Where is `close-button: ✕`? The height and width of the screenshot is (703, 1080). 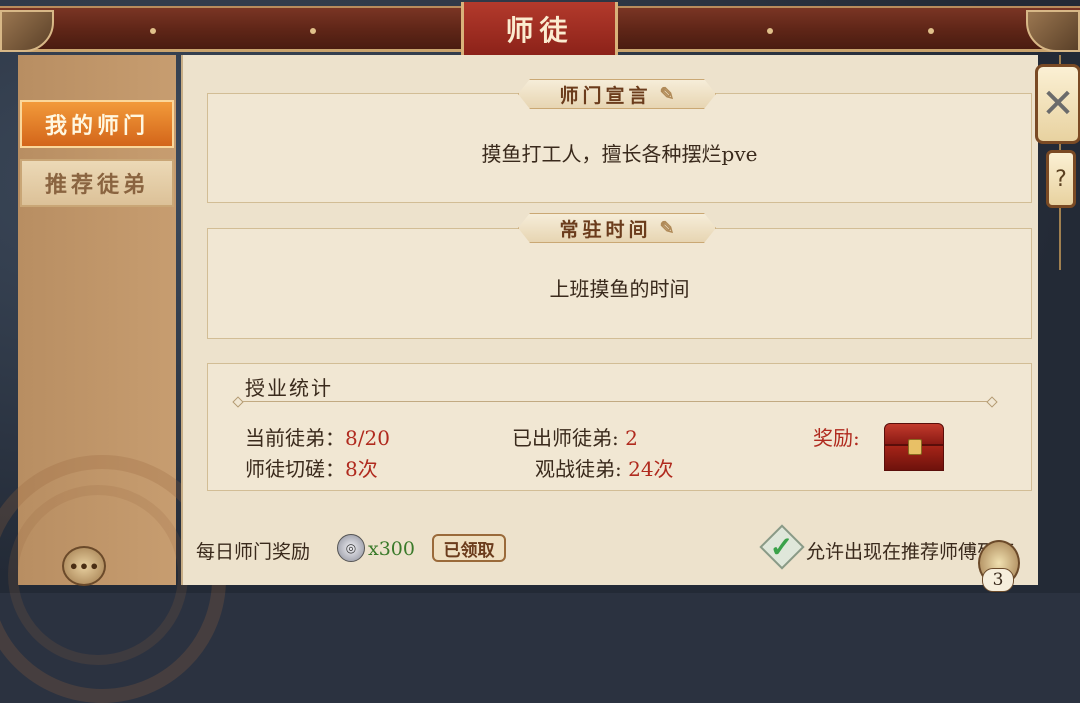
close-button: ✕ is located at coordinates (1057, 104).